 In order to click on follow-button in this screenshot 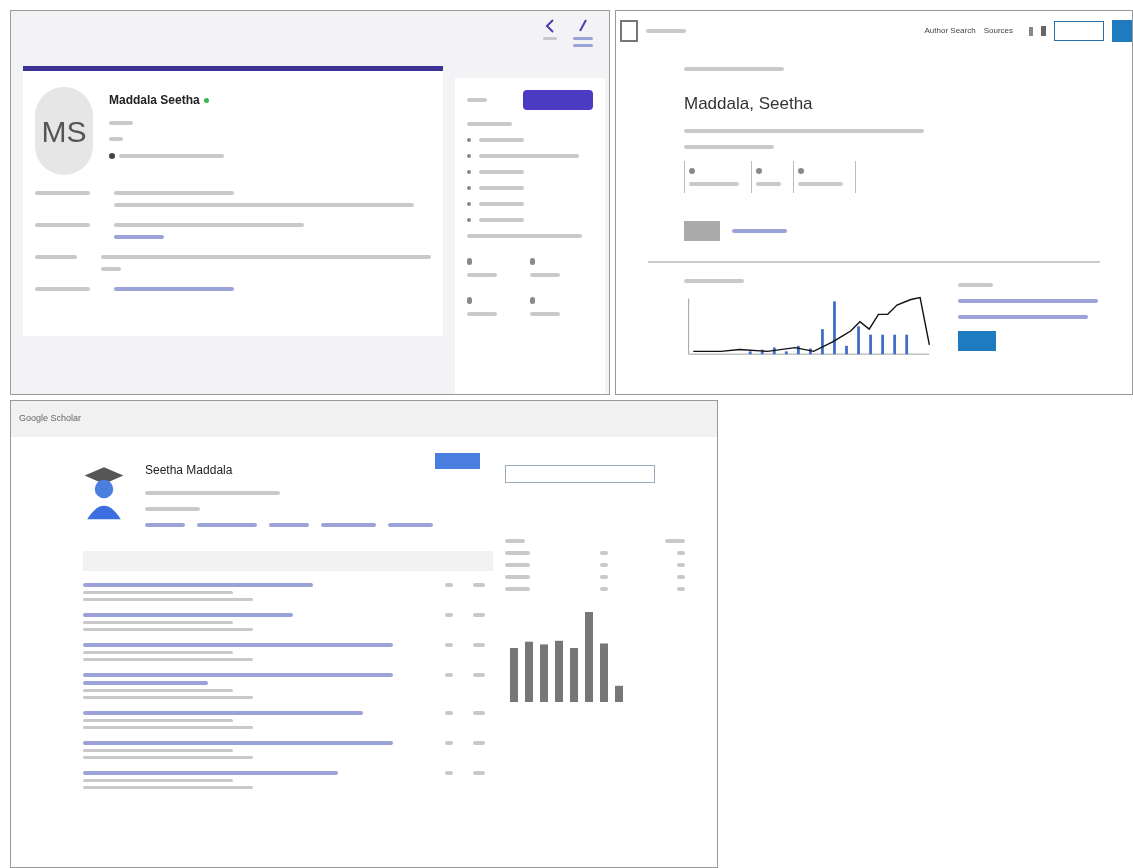, I will do `click(702, 230)`.